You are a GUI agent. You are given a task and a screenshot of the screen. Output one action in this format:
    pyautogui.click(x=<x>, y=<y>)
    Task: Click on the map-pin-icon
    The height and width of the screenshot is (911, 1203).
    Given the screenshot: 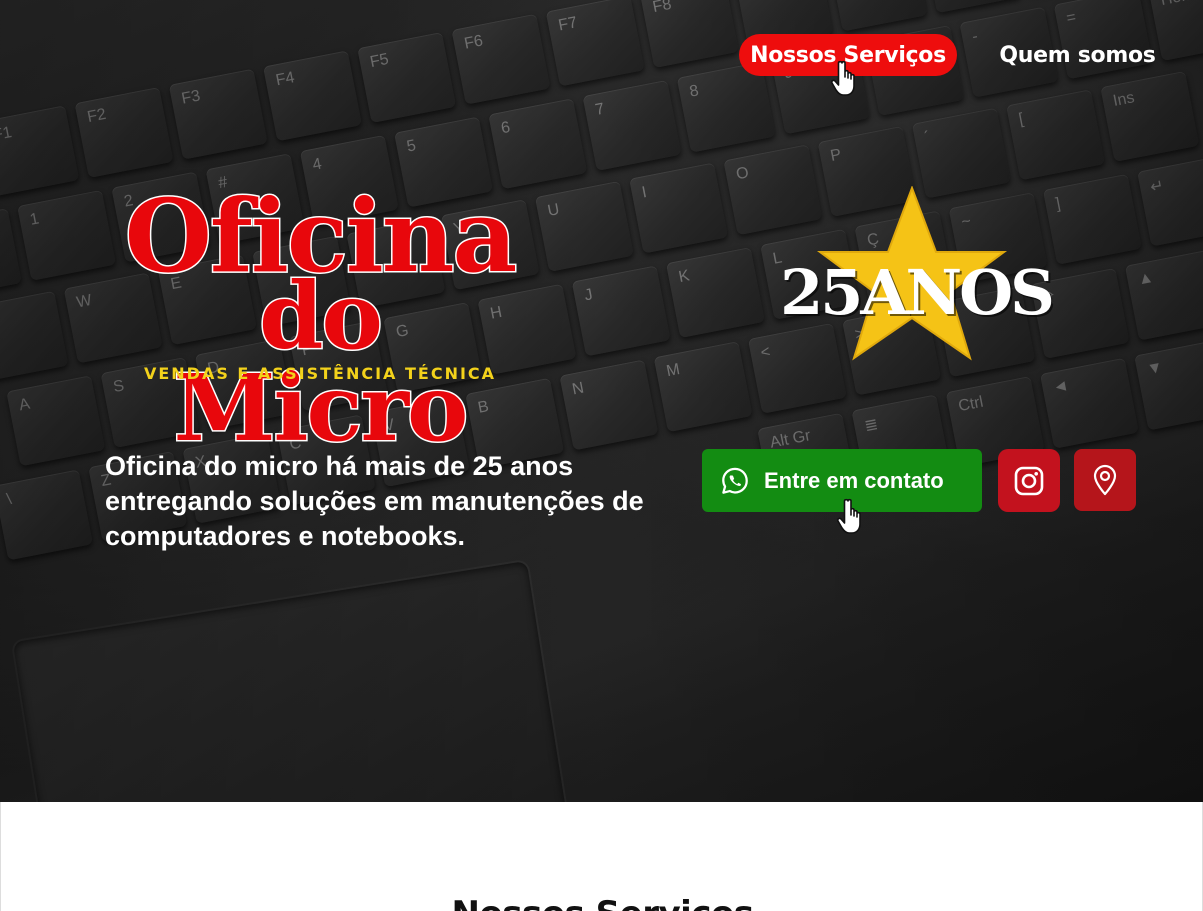 What is the action you would take?
    pyautogui.click(x=1105, y=480)
    